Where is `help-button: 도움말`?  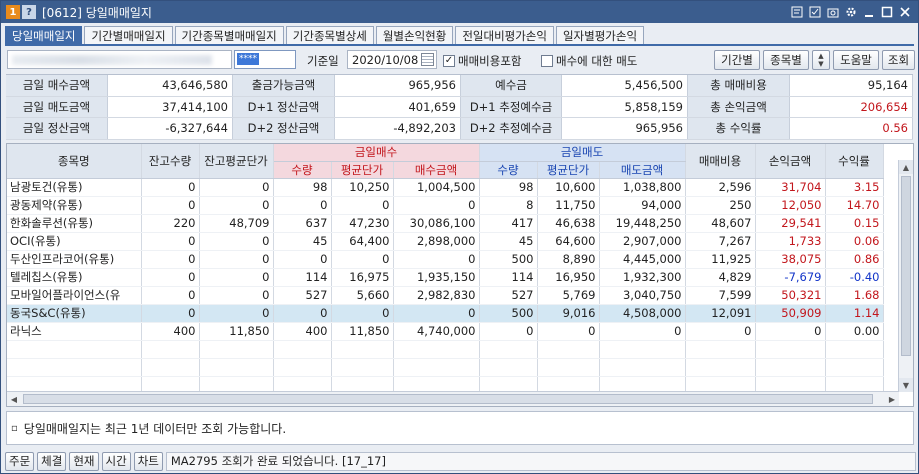 help-button: 도움말 is located at coordinates (856, 60).